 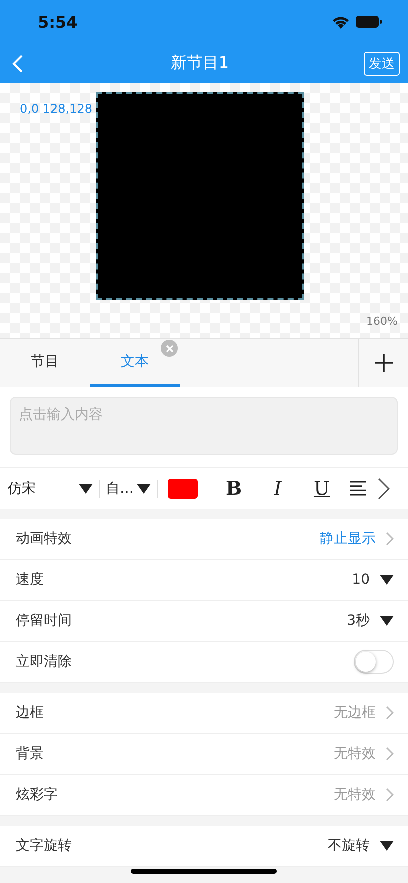 I want to click on setting-label: 速度, so click(x=30, y=580).